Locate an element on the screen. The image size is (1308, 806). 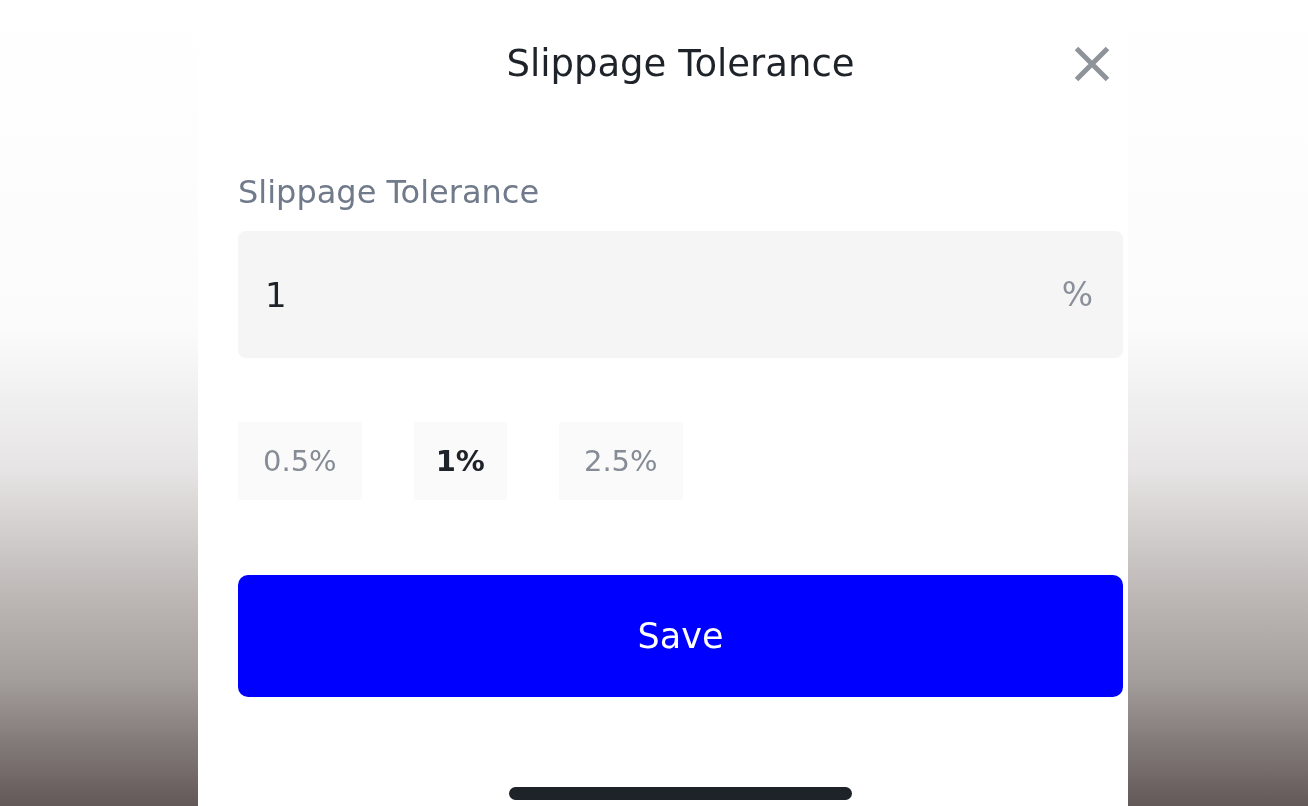
slippage-input-field: 1 % is located at coordinates (680, 294).